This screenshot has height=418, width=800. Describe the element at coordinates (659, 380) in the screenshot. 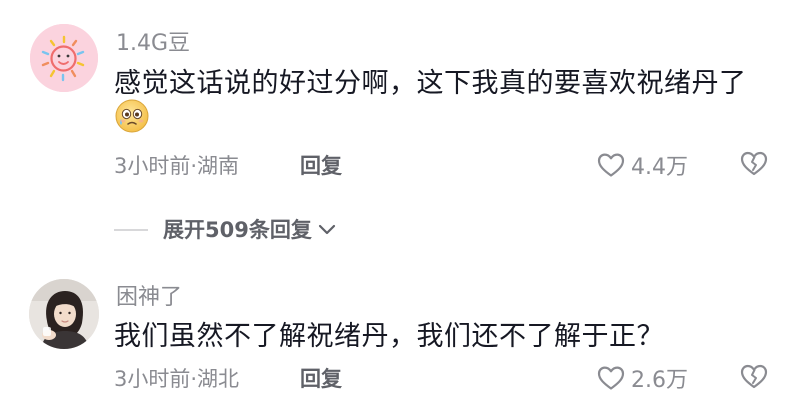

I see `like-count: 2.6万` at that location.